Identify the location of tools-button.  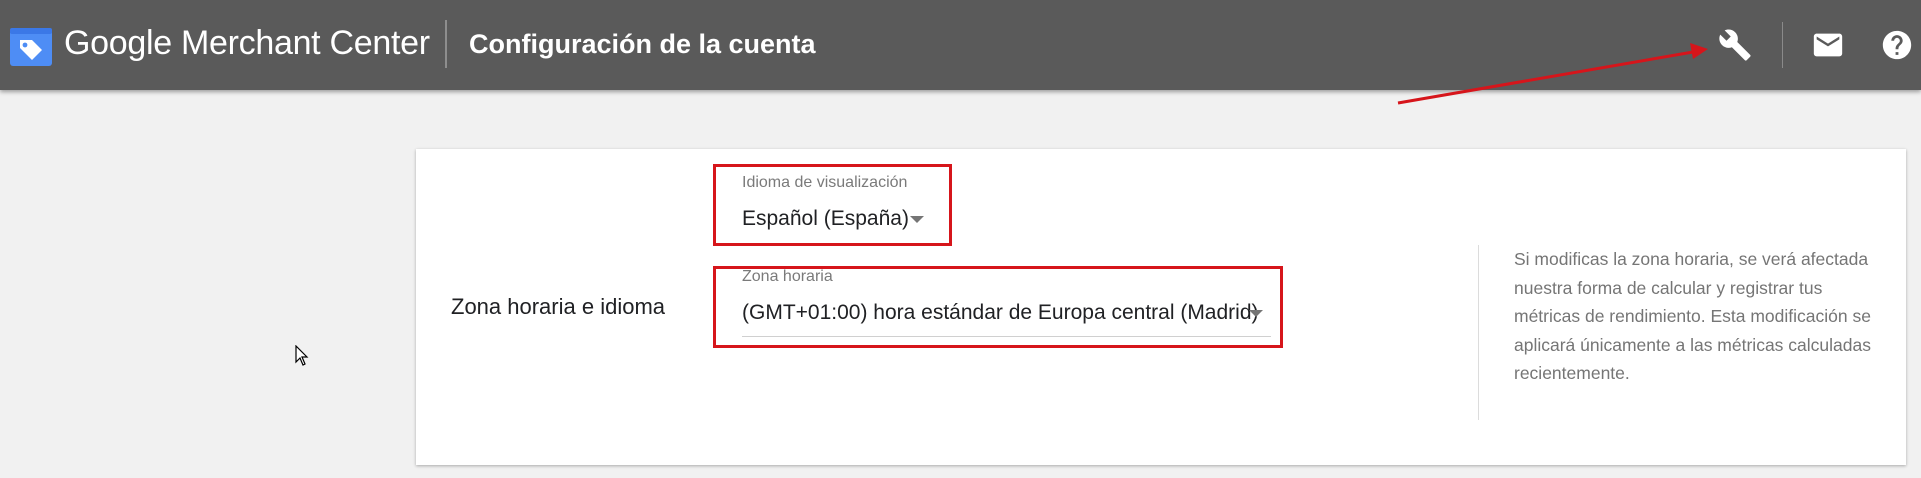
(1735, 45).